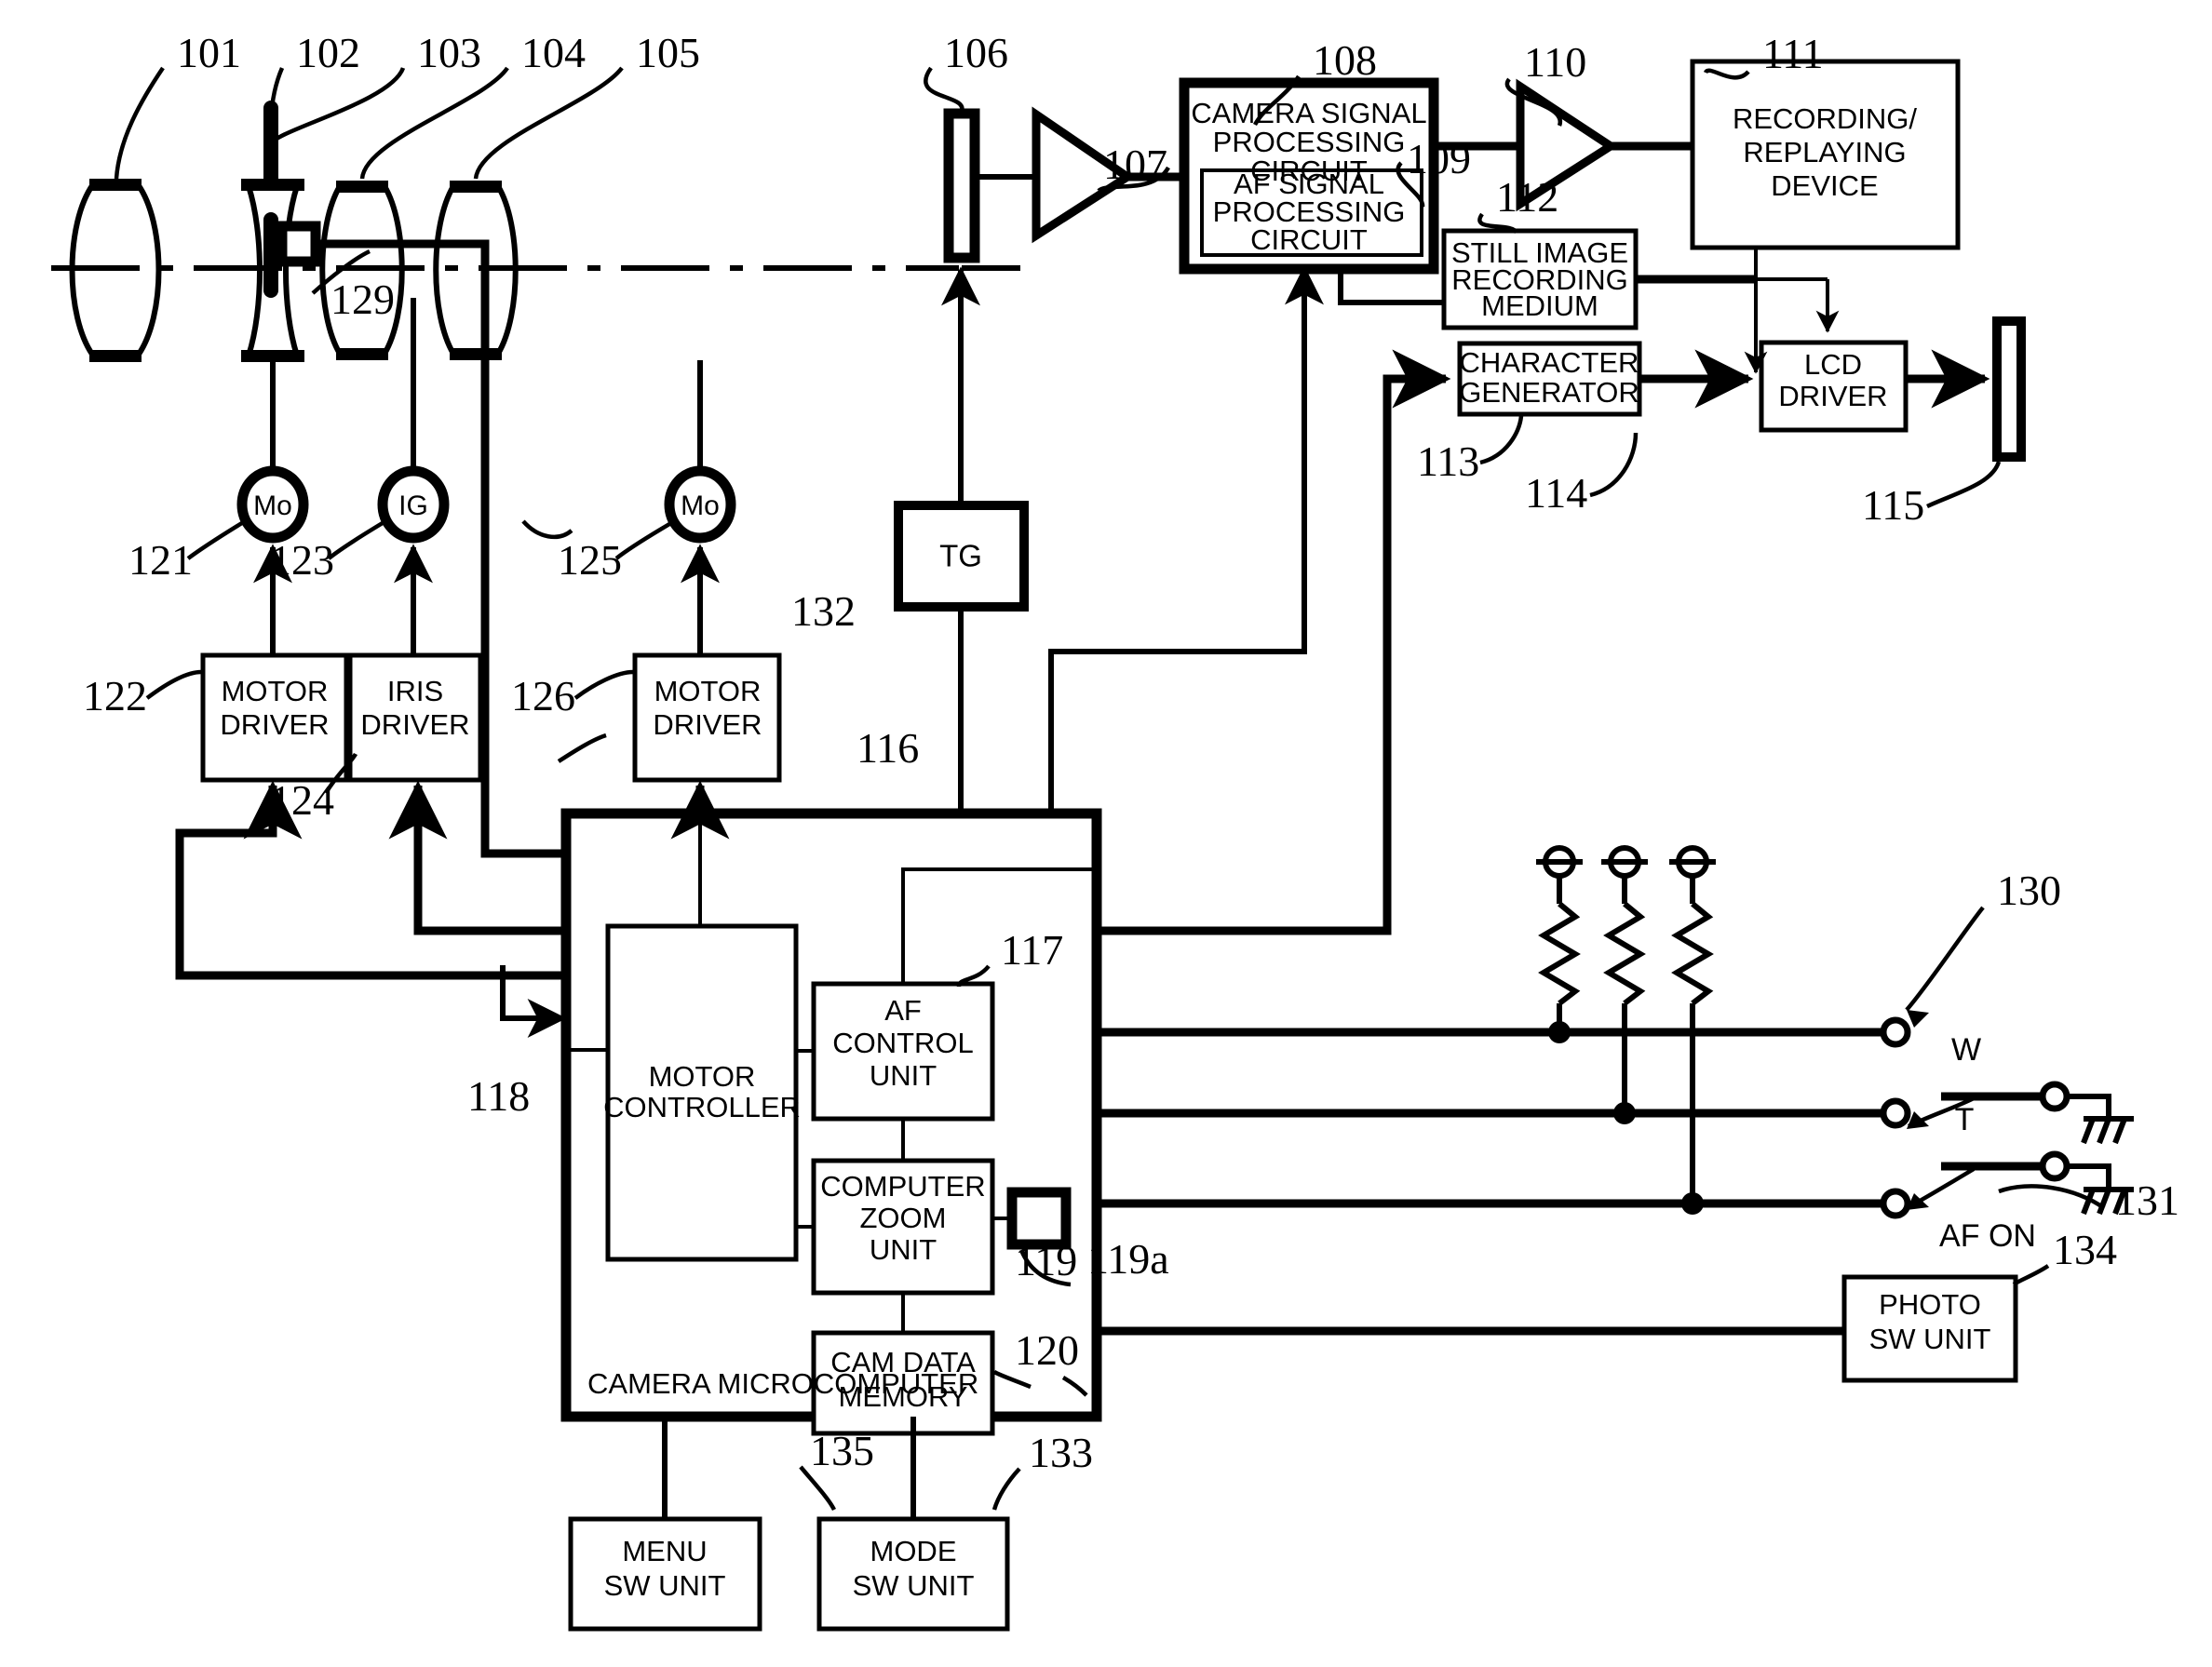  What do you see at coordinates (1047, 1350) in the screenshot?
I see `ref-120: 120` at bounding box center [1047, 1350].